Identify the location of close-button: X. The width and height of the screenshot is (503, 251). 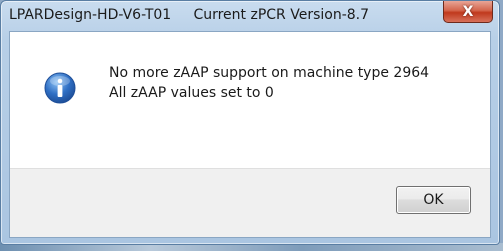
(468, 12).